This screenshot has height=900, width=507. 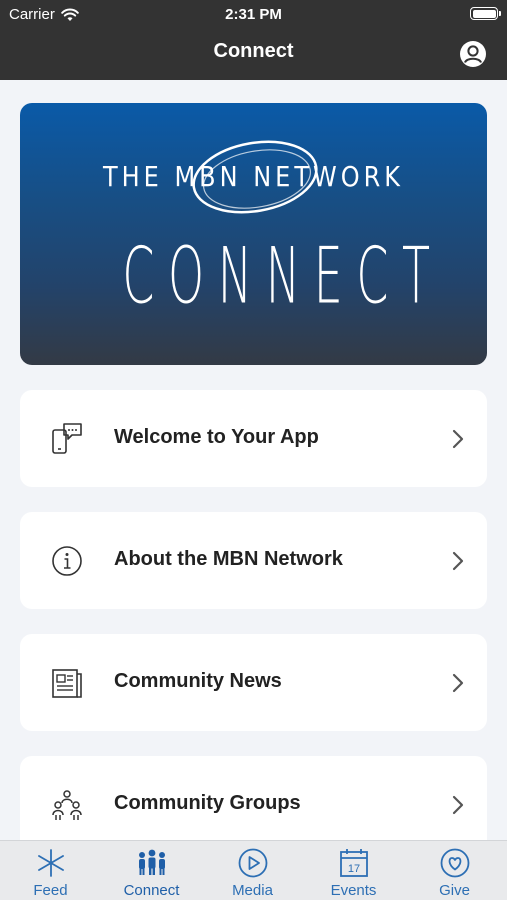 I want to click on chat-phone-icon, so click(x=67, y=438).